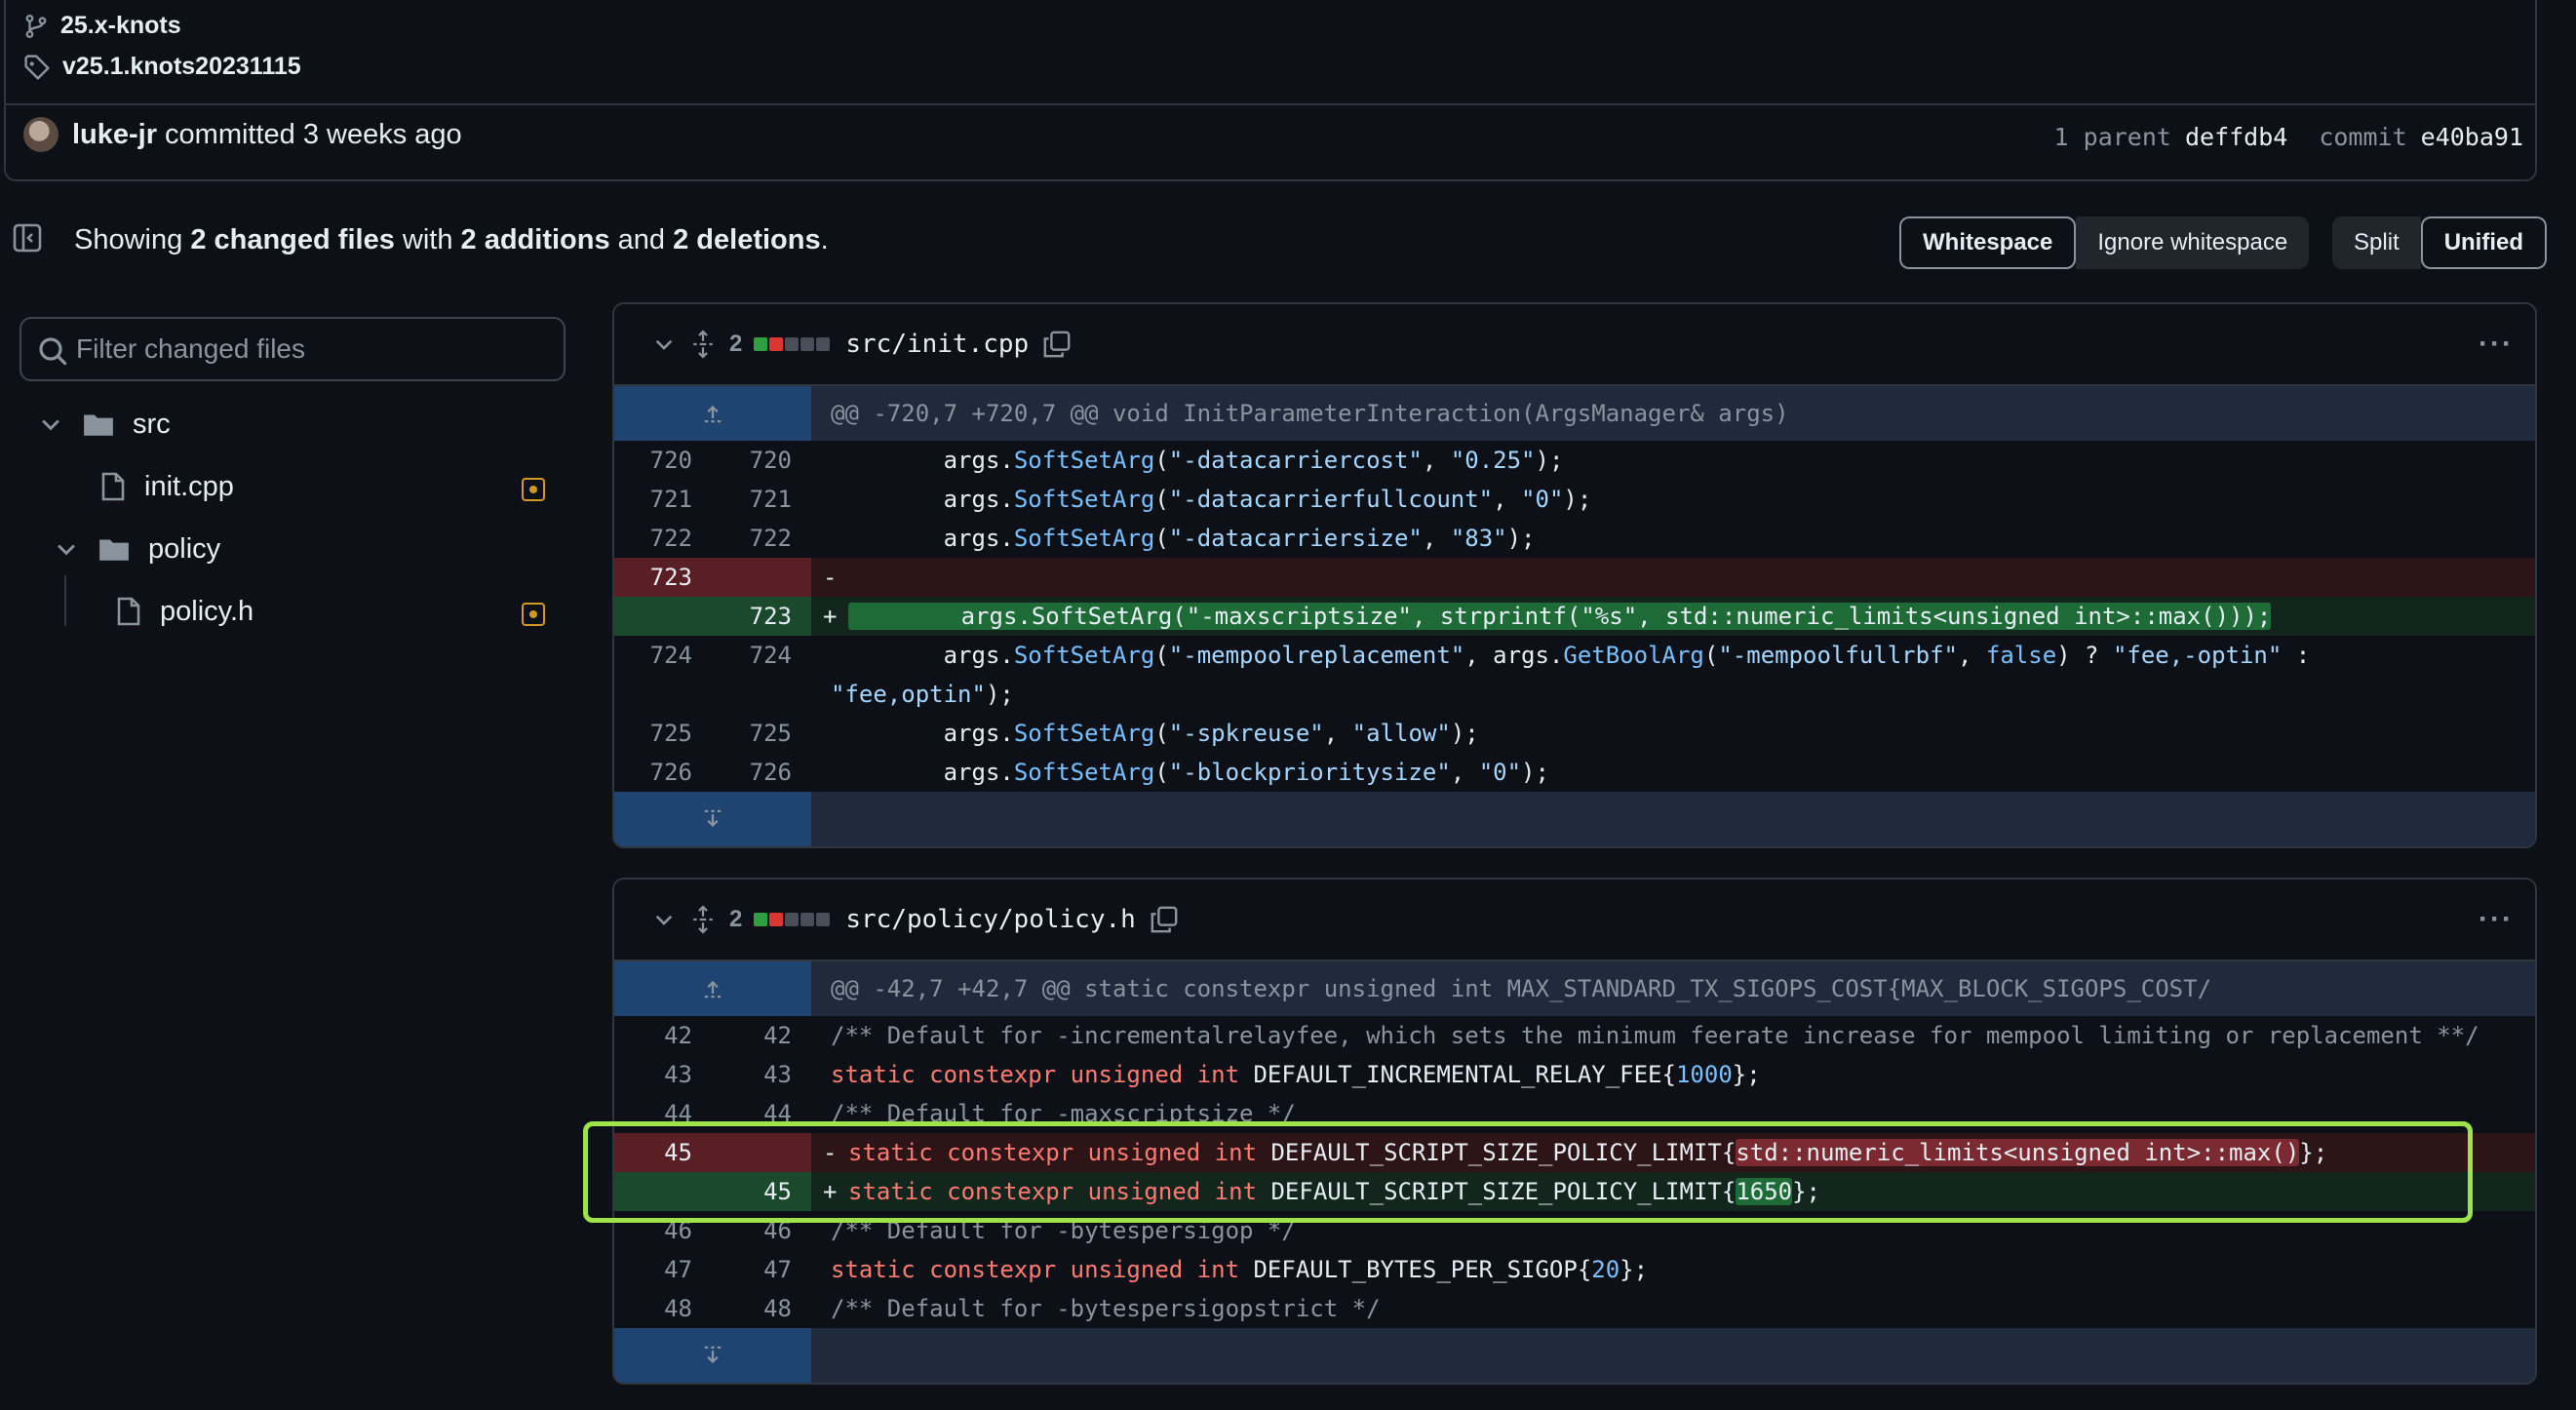 The image size is (2576, 1410). What do you see at coordinates (761, 1191) in the screenshot?
I see `new-line-number: 45` at bounding box center [761, 1191].